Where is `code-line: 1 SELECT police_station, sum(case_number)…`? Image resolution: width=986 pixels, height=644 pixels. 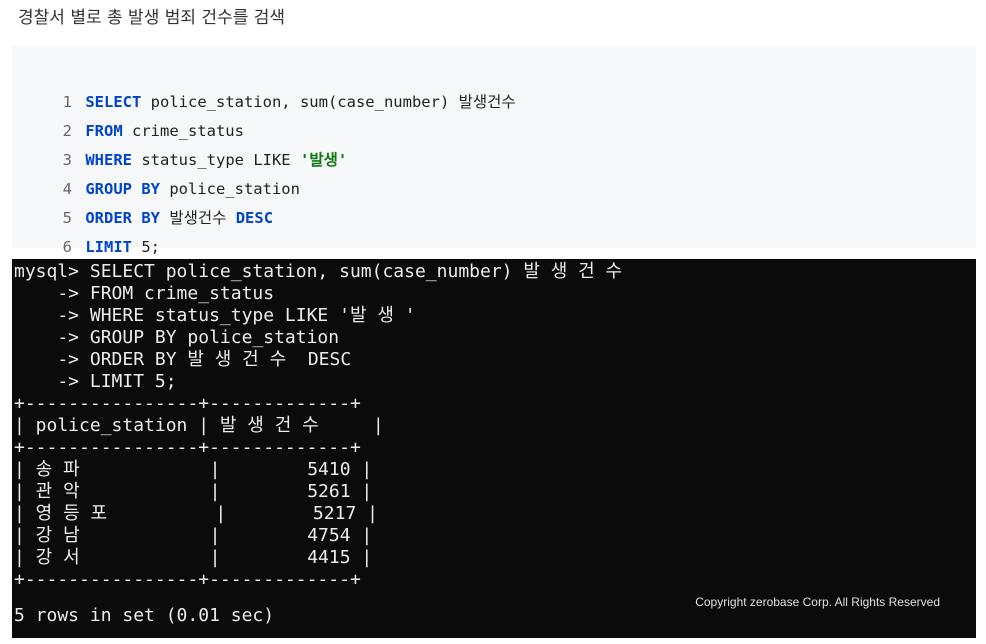 code-line: 1 SELECT police_station, sum(case_number)… is located at coordinates (264, 85).